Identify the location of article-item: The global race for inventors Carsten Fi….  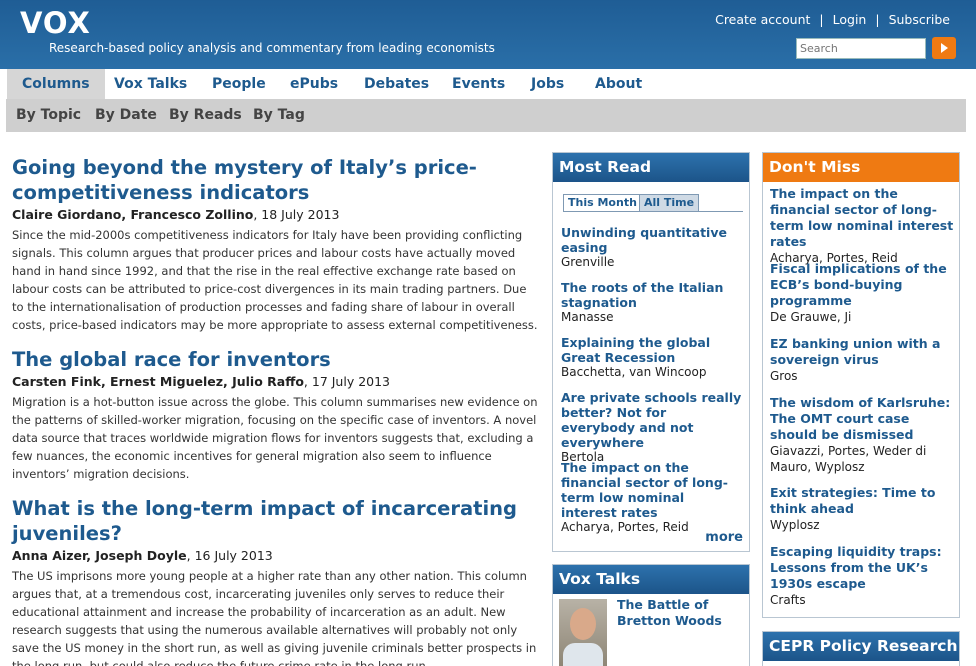
(276, 415).